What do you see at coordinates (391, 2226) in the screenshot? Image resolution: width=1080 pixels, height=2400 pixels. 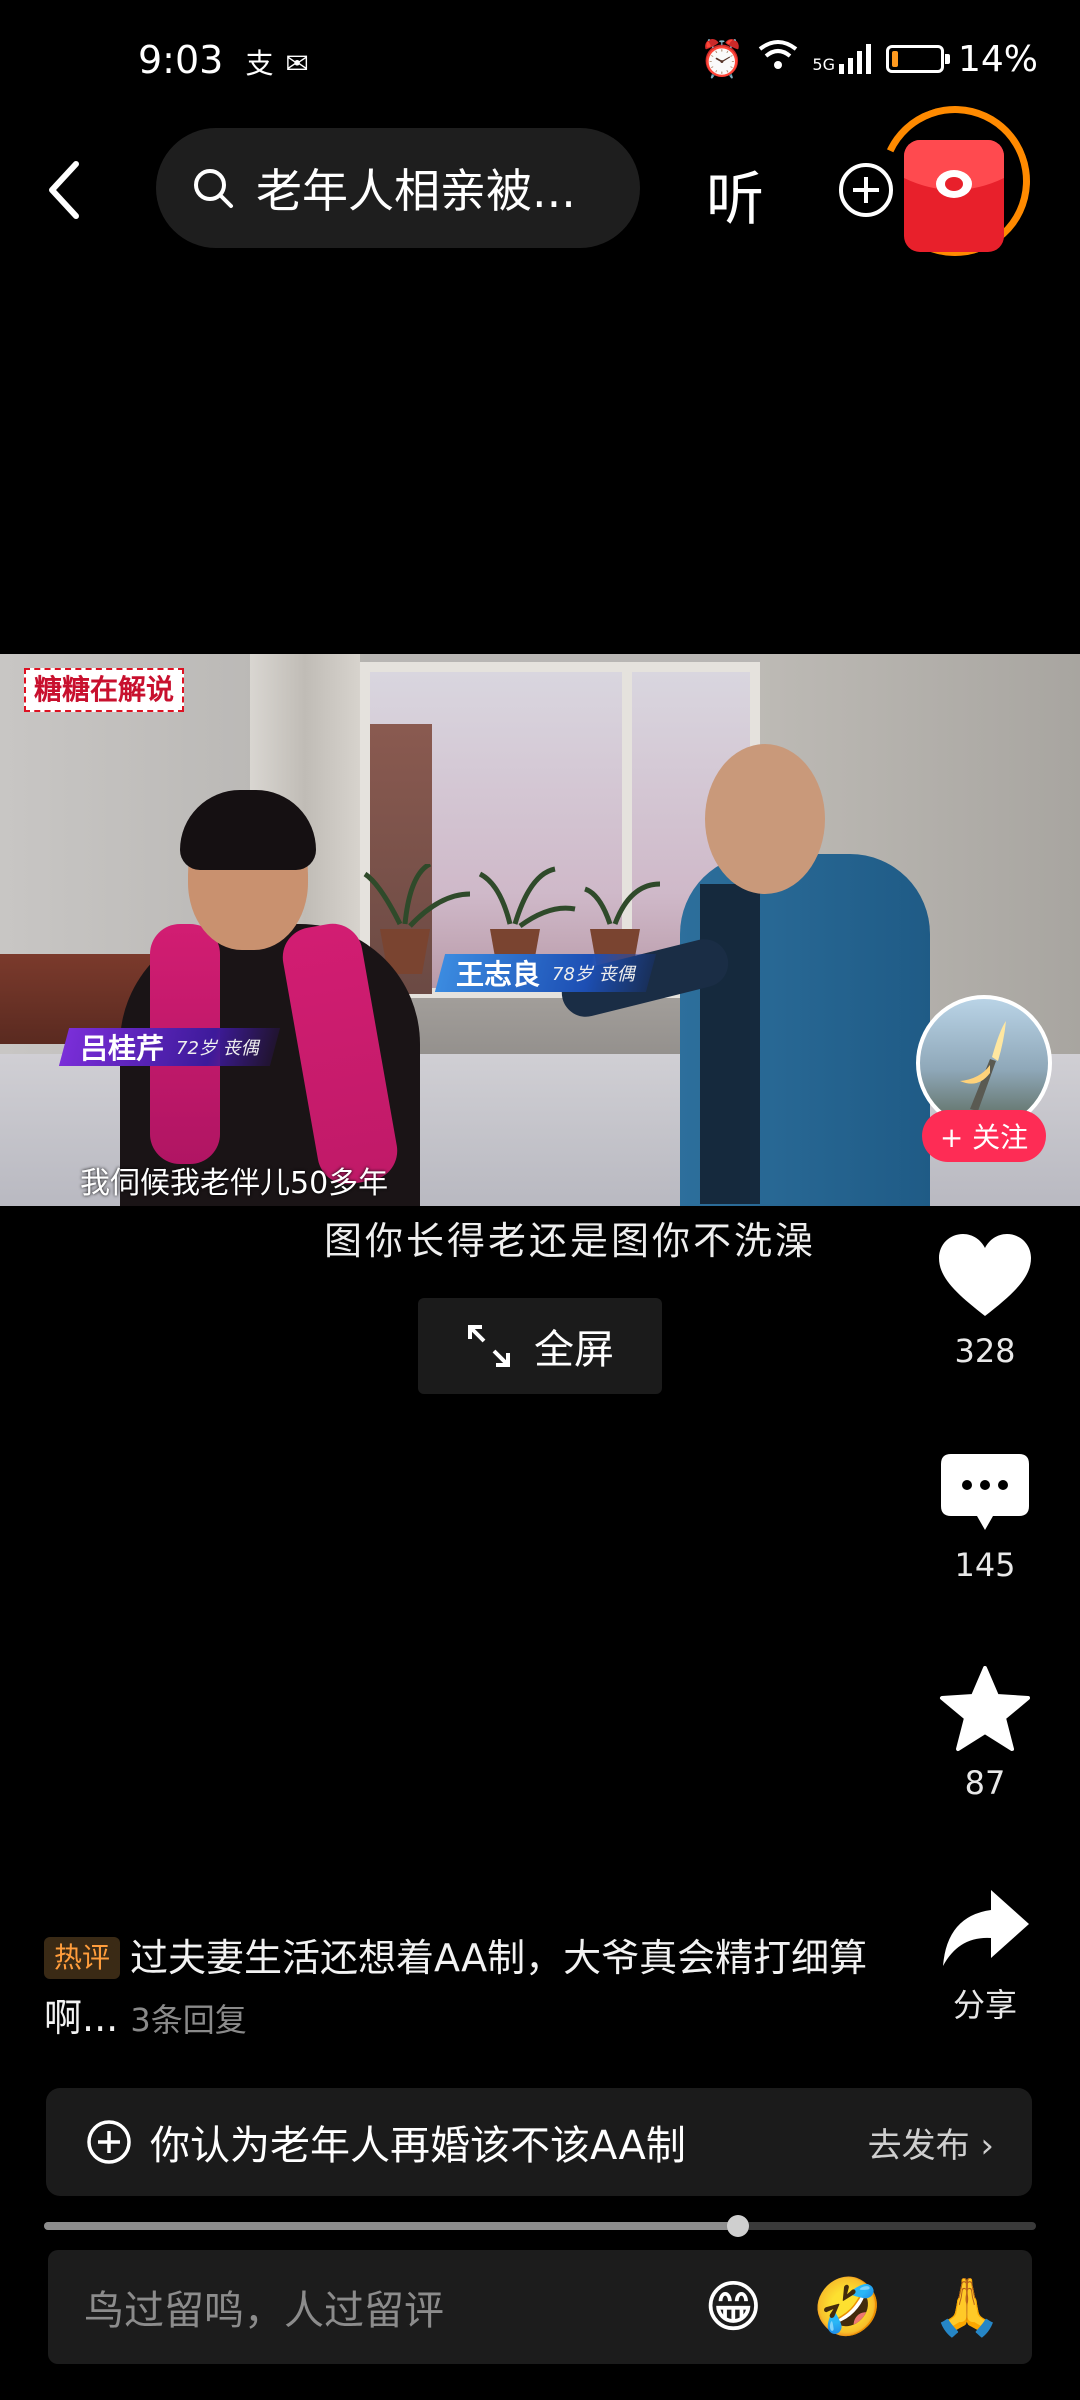 I see `progress-fill` at bounding box center [391, 2226].